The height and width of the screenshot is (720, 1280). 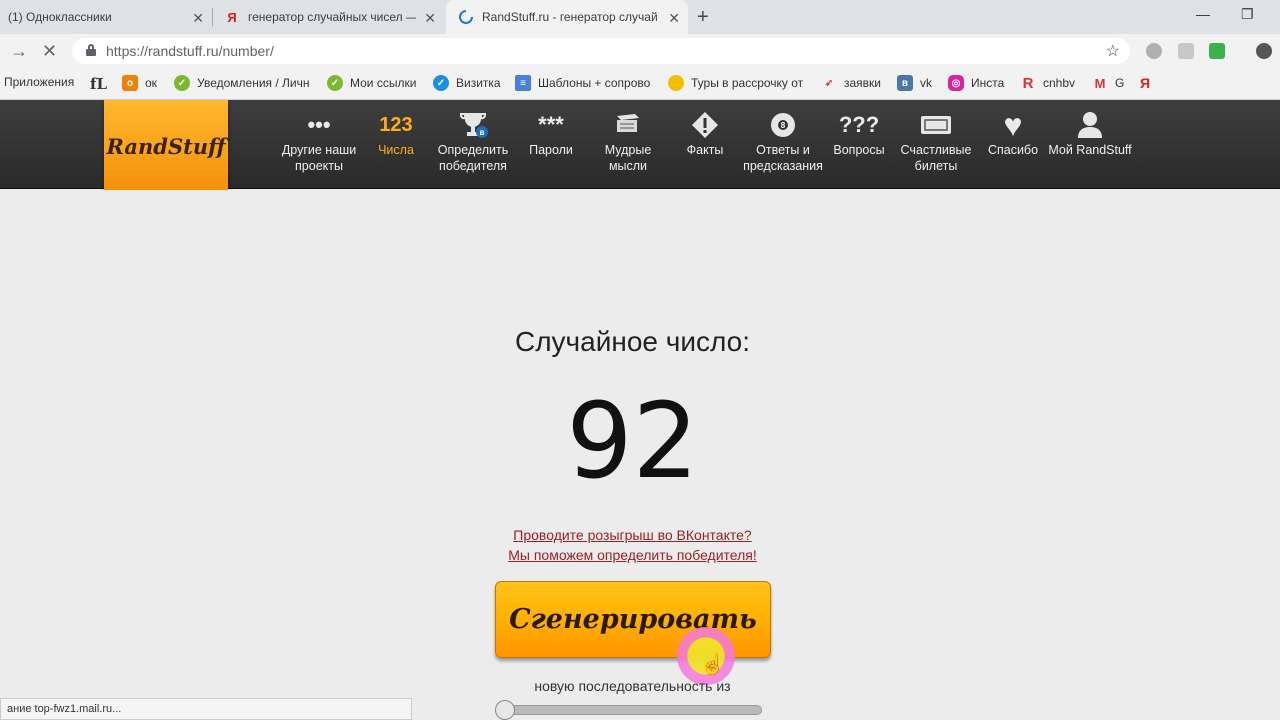 I want to click on trophy-icon: в, so click(x=473, y=125).